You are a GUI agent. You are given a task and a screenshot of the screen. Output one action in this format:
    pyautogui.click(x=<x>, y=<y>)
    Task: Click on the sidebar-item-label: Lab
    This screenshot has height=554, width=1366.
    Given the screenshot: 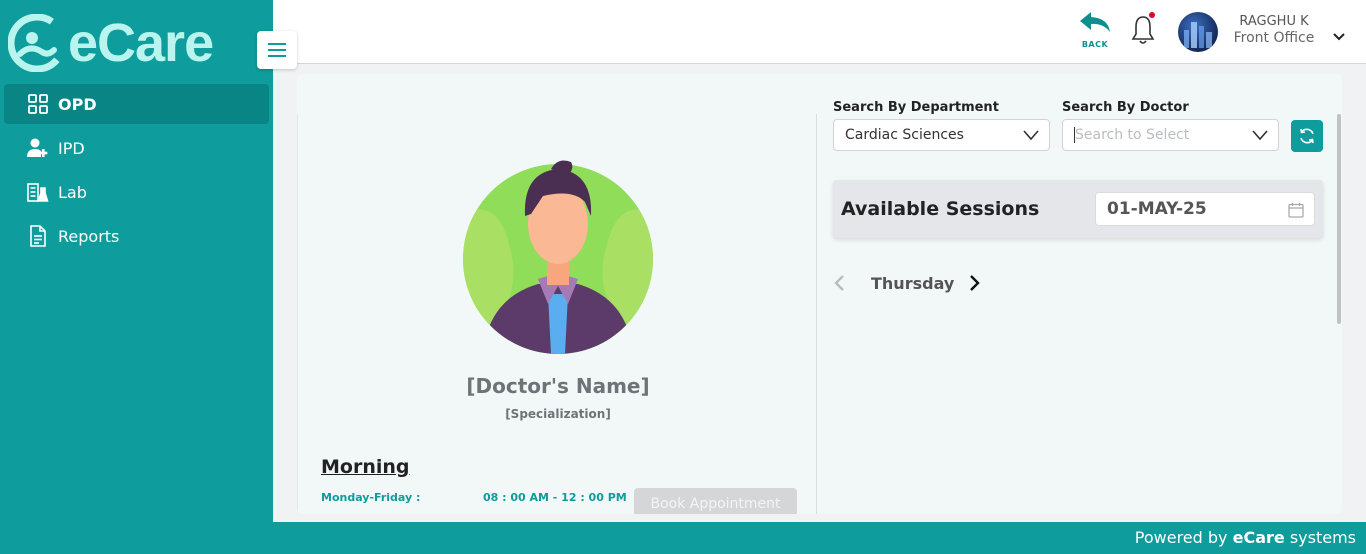 What is the action you would take?
    pyautogui.click(x=72, y=192)
    